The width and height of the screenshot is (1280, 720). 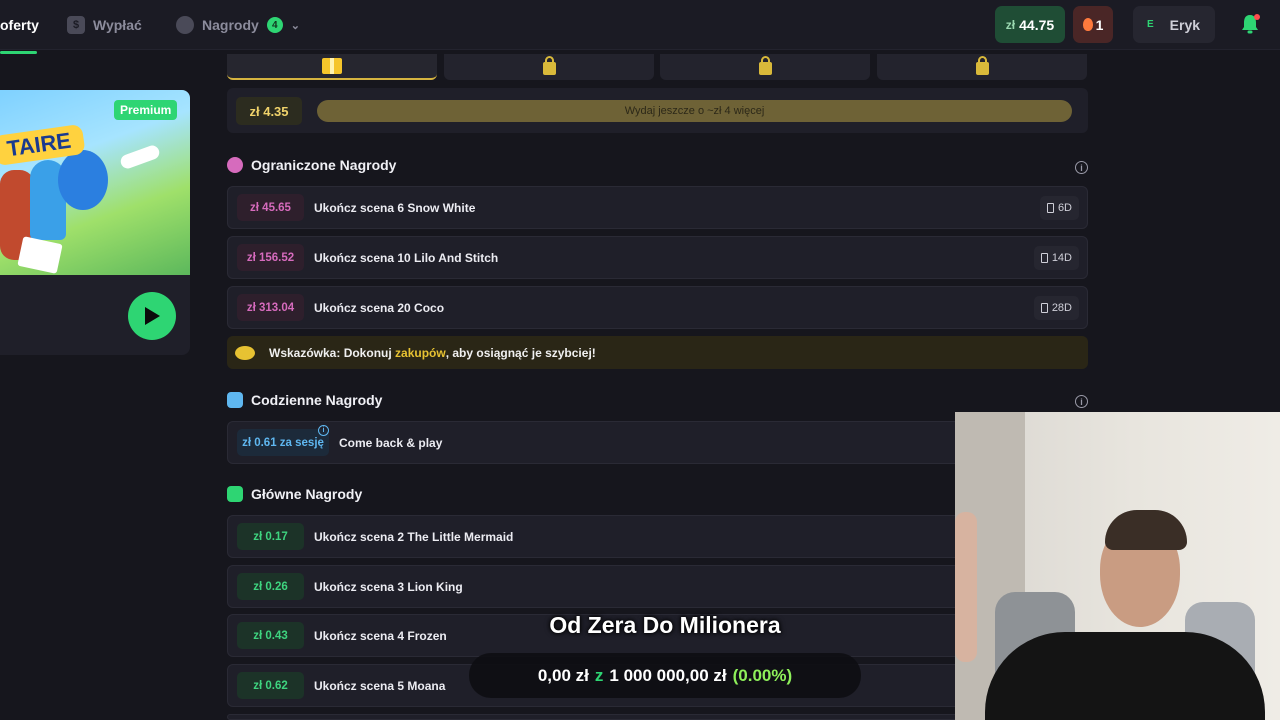 I want to click on nav-offers: oferty, so click(x=19, y=25).